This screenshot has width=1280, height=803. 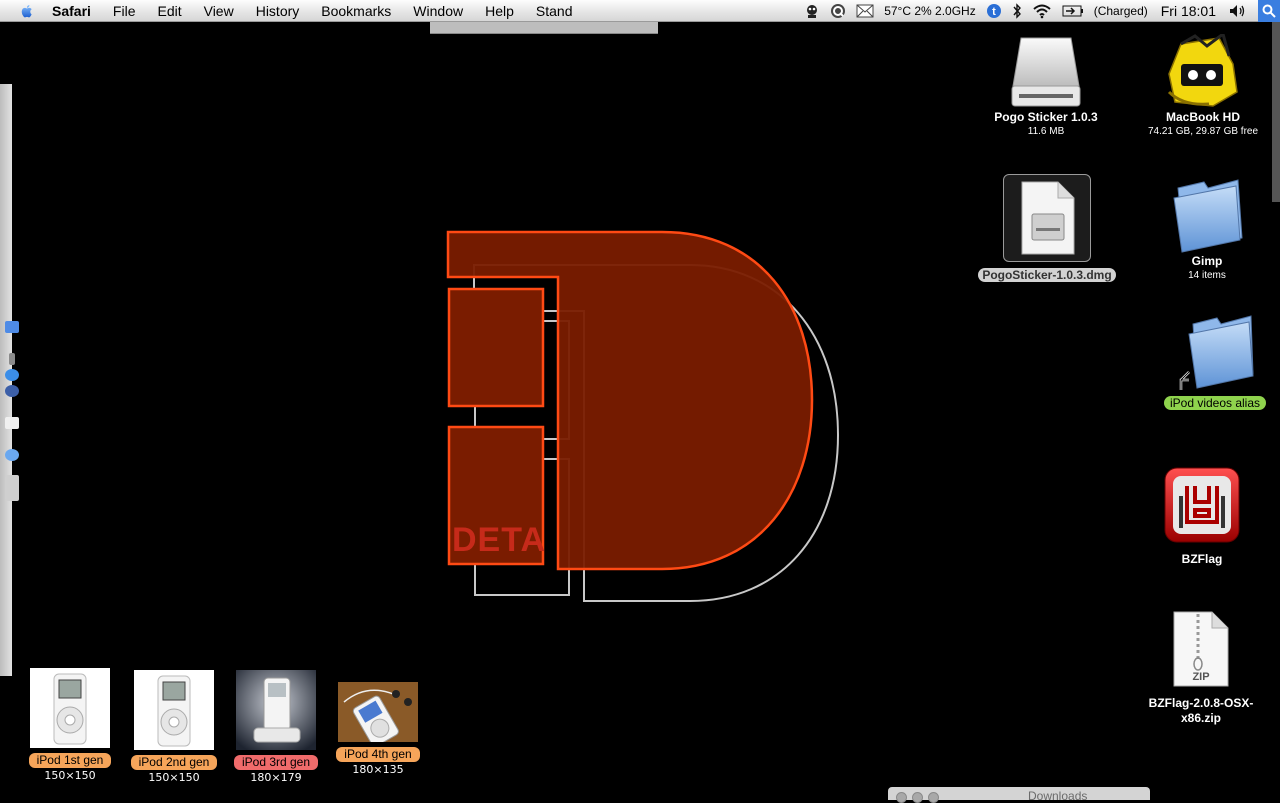 I want to click on menu-file: File, so click(x=124, y=11).